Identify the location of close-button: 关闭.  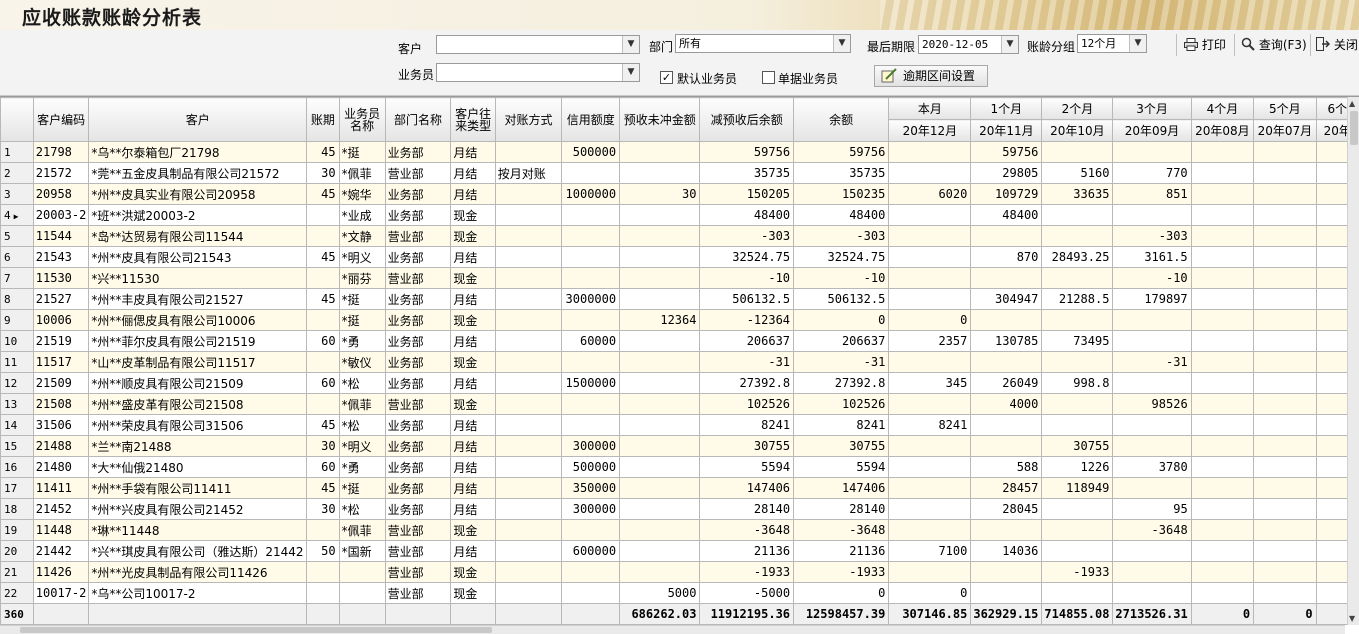
(1335, 45).